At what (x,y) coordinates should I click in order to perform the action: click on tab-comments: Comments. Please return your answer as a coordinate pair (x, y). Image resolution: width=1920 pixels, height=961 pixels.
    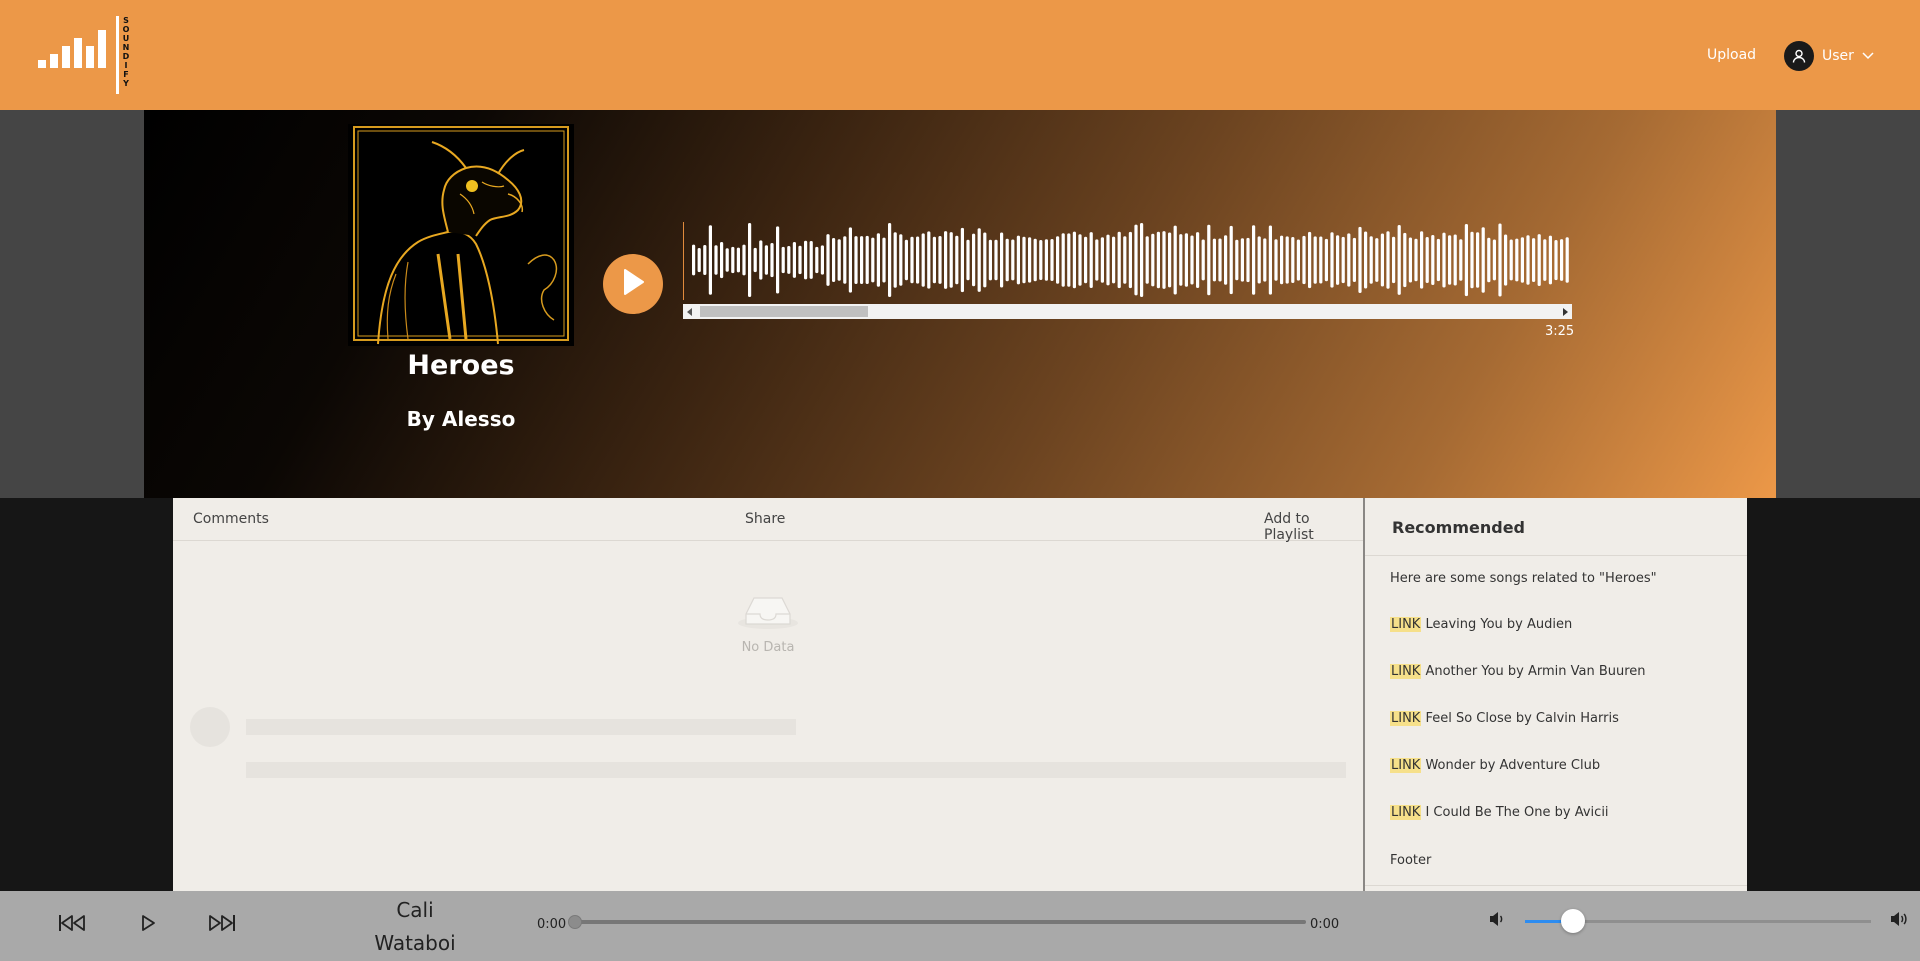
    Looking at the image, I should click on (231, 519).